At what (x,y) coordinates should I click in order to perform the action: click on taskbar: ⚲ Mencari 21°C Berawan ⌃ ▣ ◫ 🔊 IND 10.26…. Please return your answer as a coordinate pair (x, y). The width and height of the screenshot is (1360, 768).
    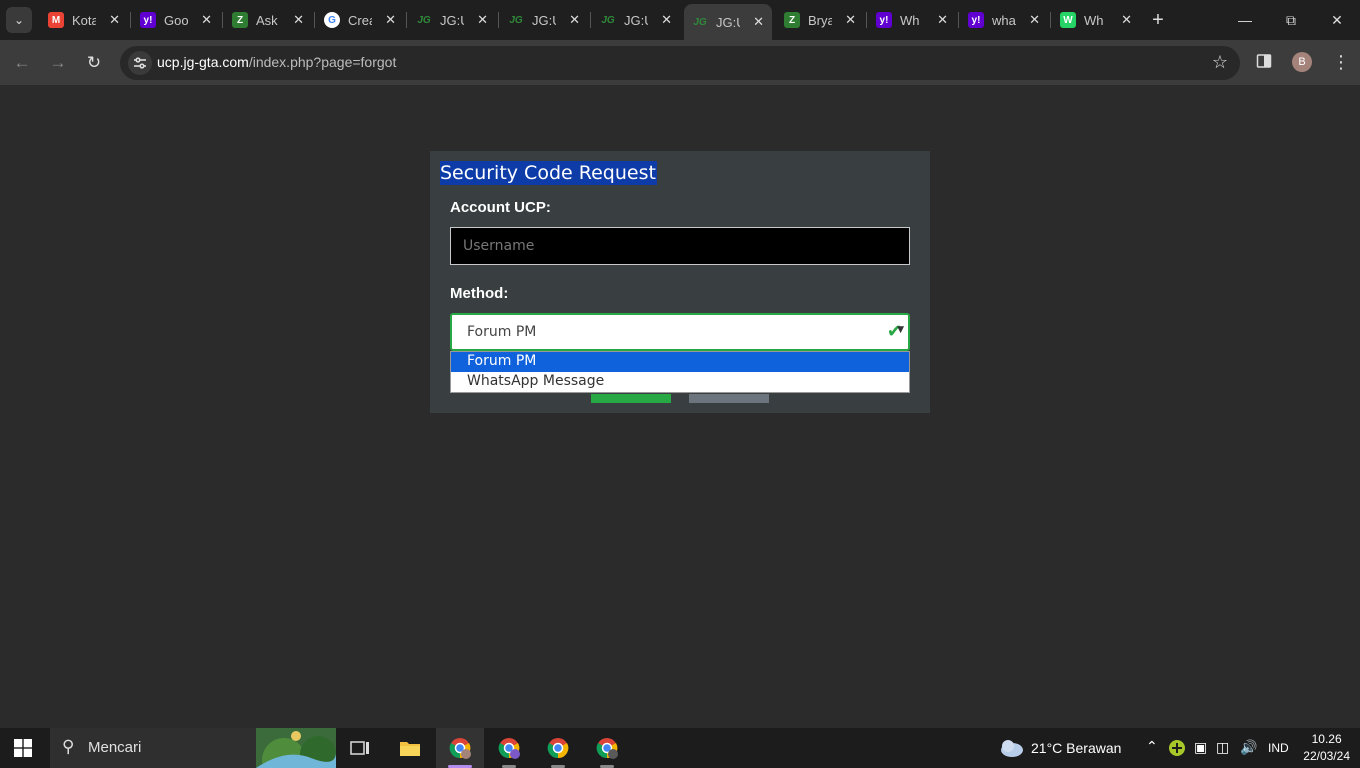
    Looking at the image, I should click on (680, 748).